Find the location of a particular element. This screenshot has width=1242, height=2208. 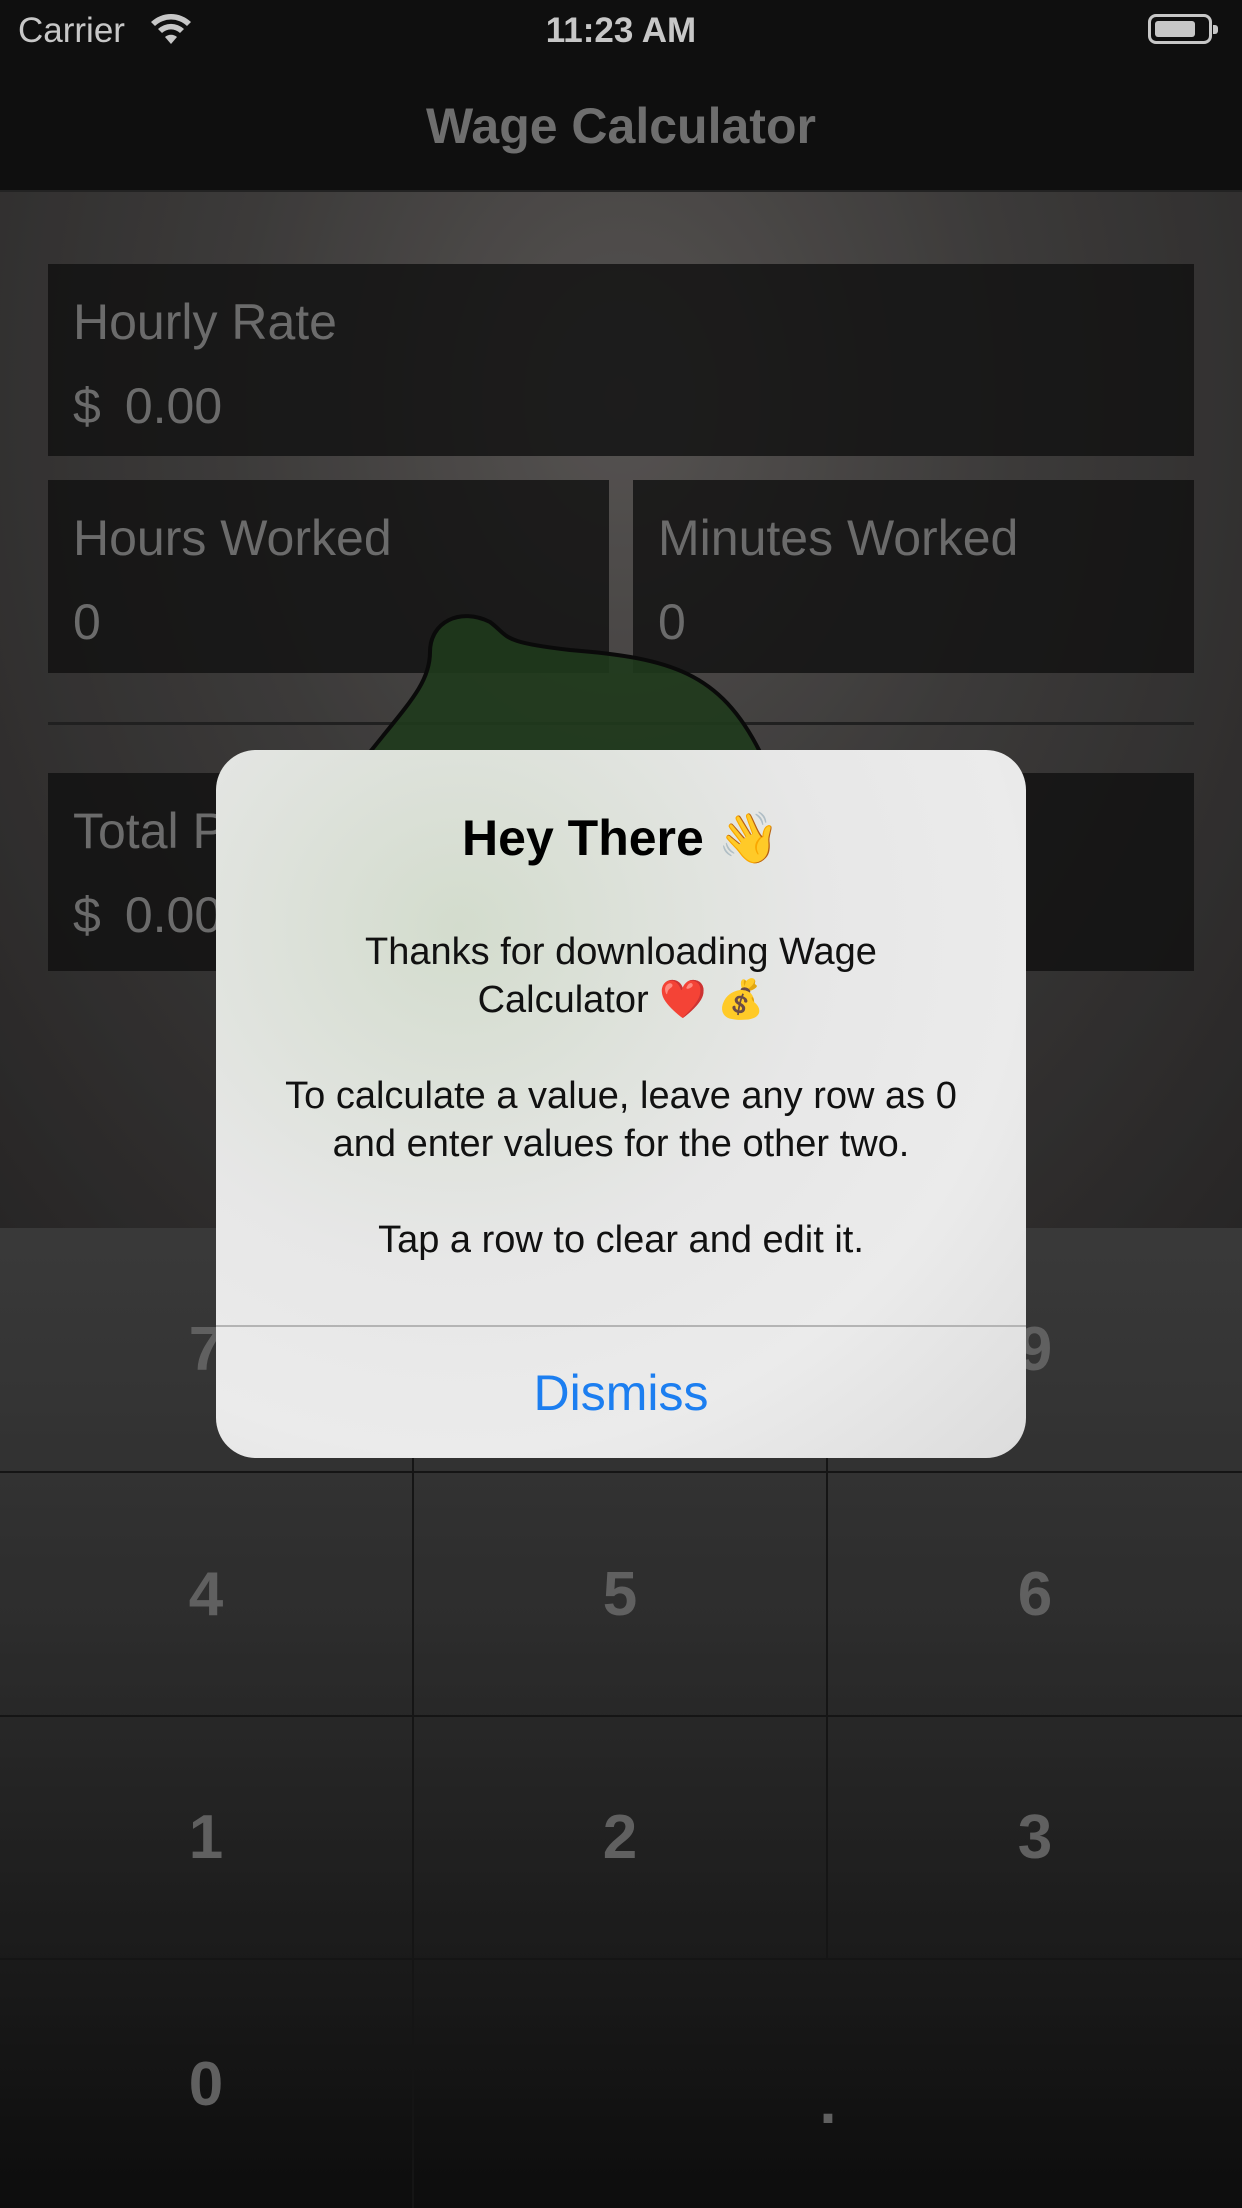

alert-message-line: To calculate a value, leave any row as 0 is located at coordinates (621, 1096).